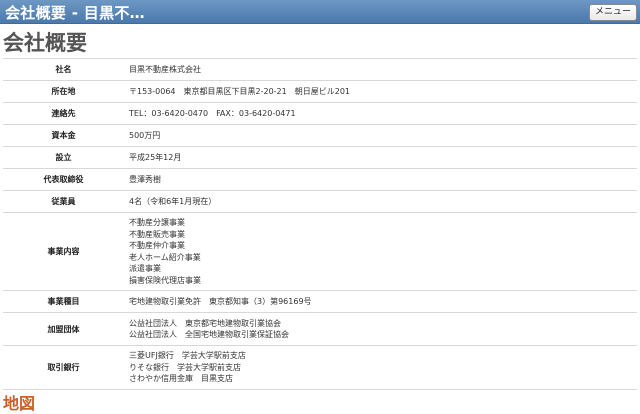  I want to click on row-value: 宅地建物取引業免許 東京都知事（3）第96169号, so click(380, 301).